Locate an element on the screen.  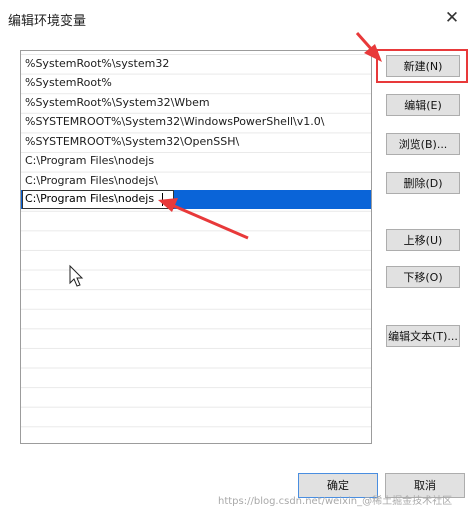
window-title: 编辑环境变量 is located at coordinates (47, 21).